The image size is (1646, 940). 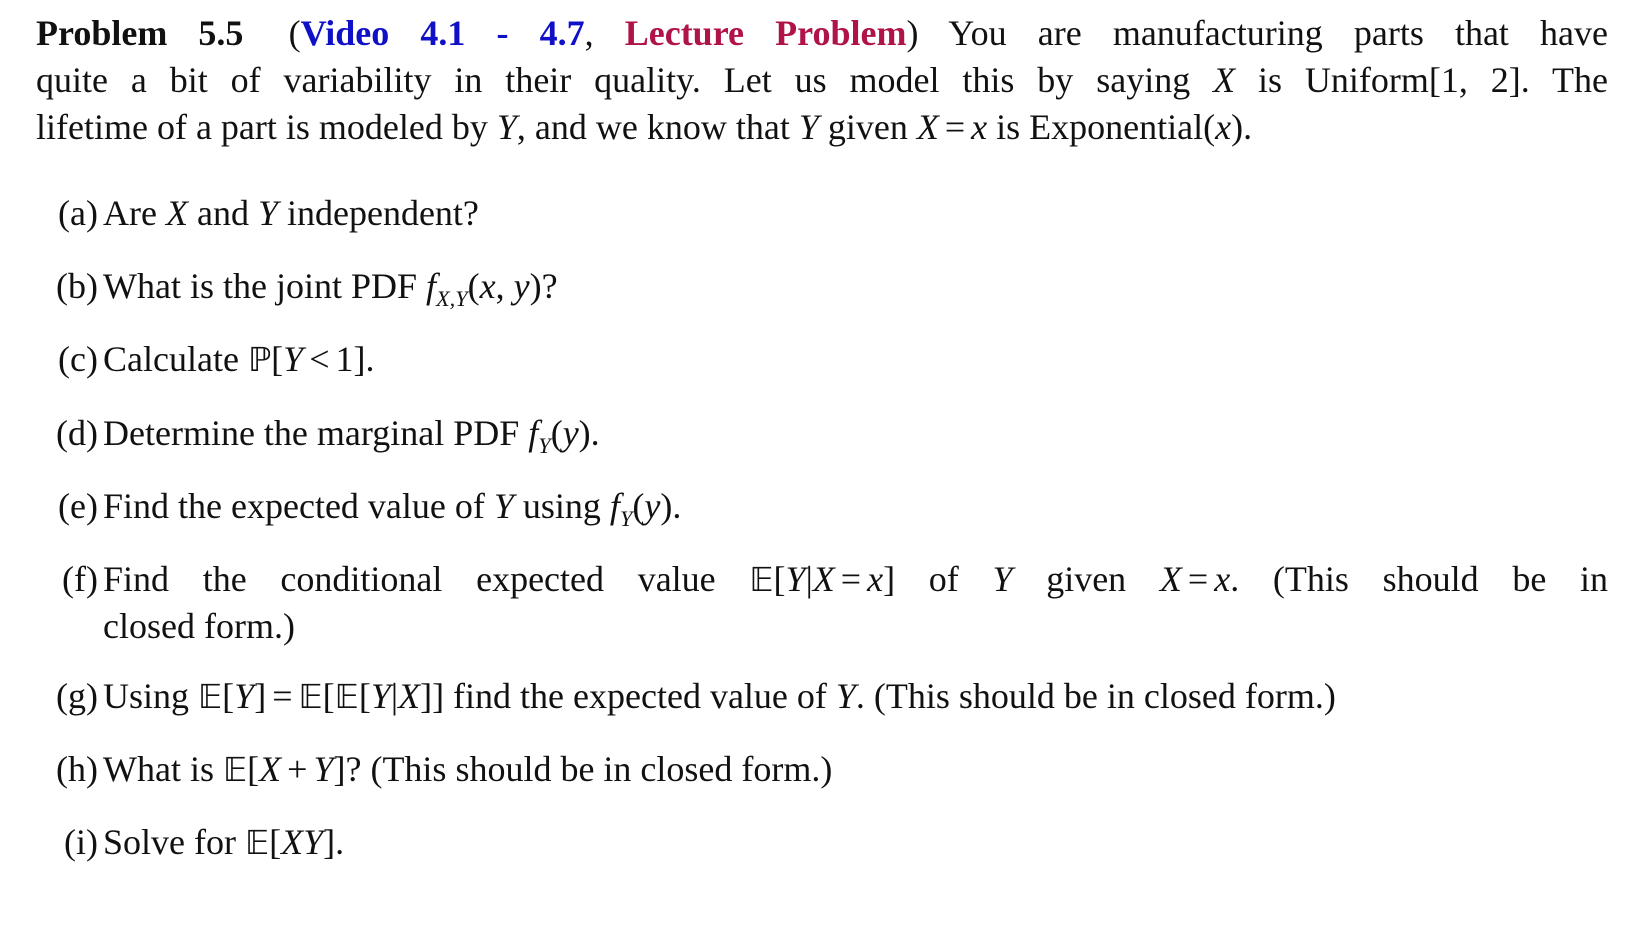 What do you see at coordinates (77, 696) in the screenshot?
I see `part-label: (g)` at bounding box center [77, 696].